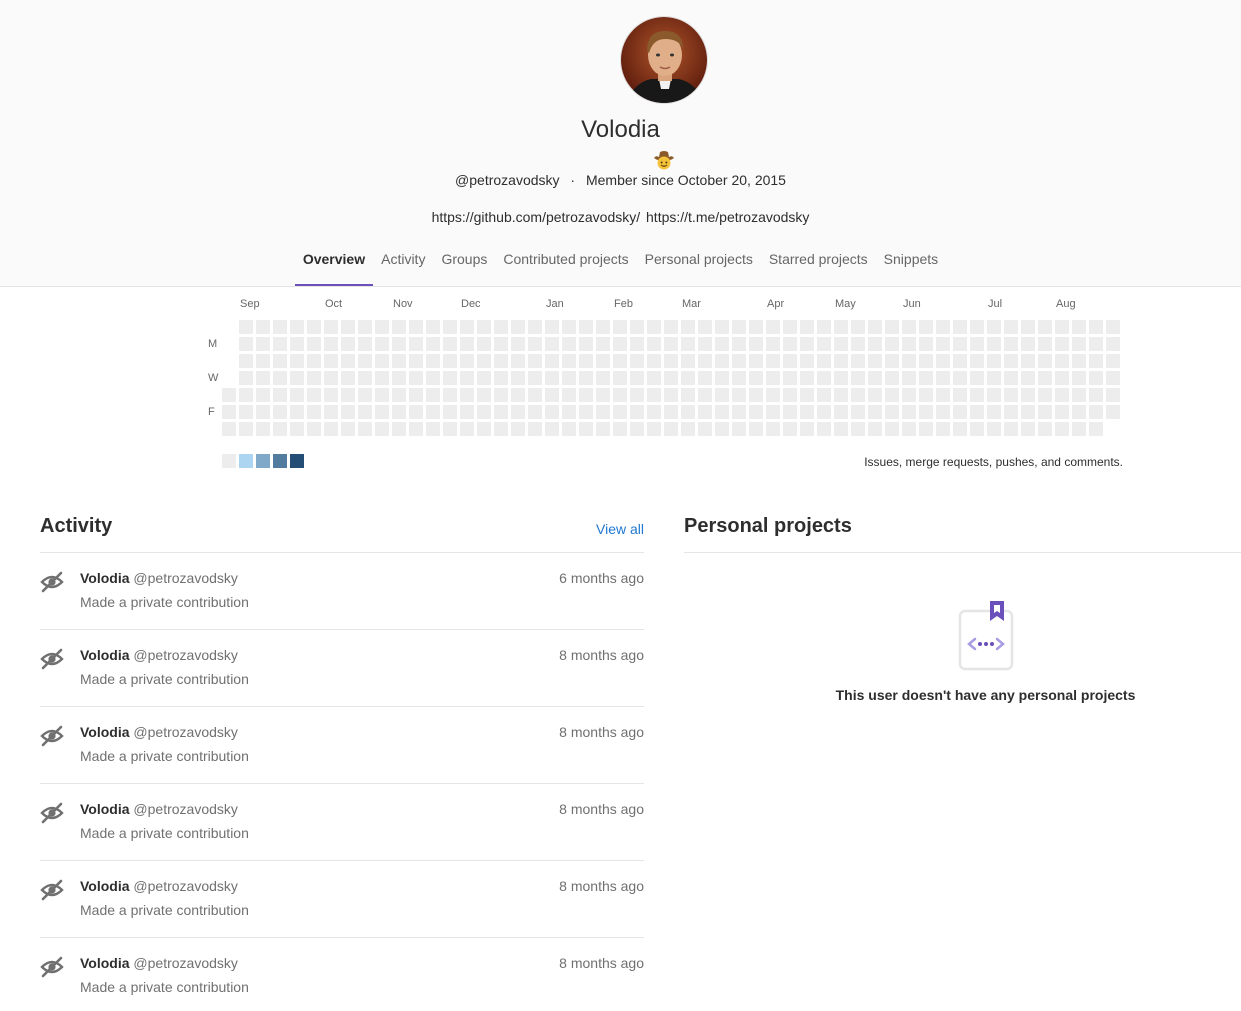 Image resolution: width=1241 pixels, height=1011 pixels. Describe the element at coordinates (185, 963) in the screenshot. I see `event-author-username: @petrozavodsky` at that location.